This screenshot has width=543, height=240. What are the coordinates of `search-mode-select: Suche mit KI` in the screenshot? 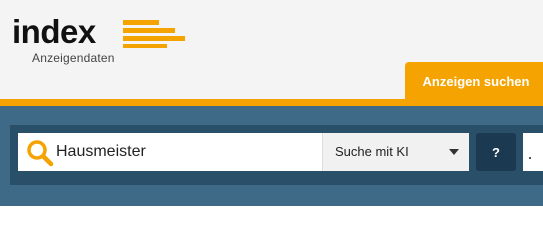 It's located at (395, 152).